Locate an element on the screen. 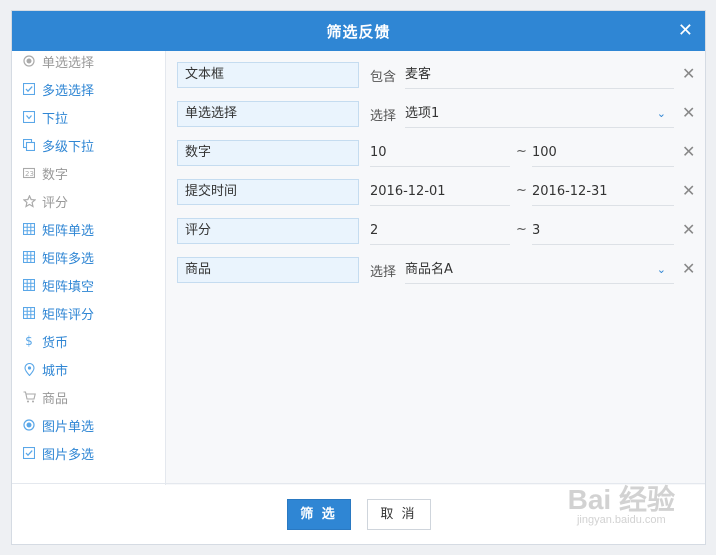  filter-row-submit-time: 提交时间 2016-12-01 ~ 2016-12-31 ✕ is located at coordinates (437, 193).